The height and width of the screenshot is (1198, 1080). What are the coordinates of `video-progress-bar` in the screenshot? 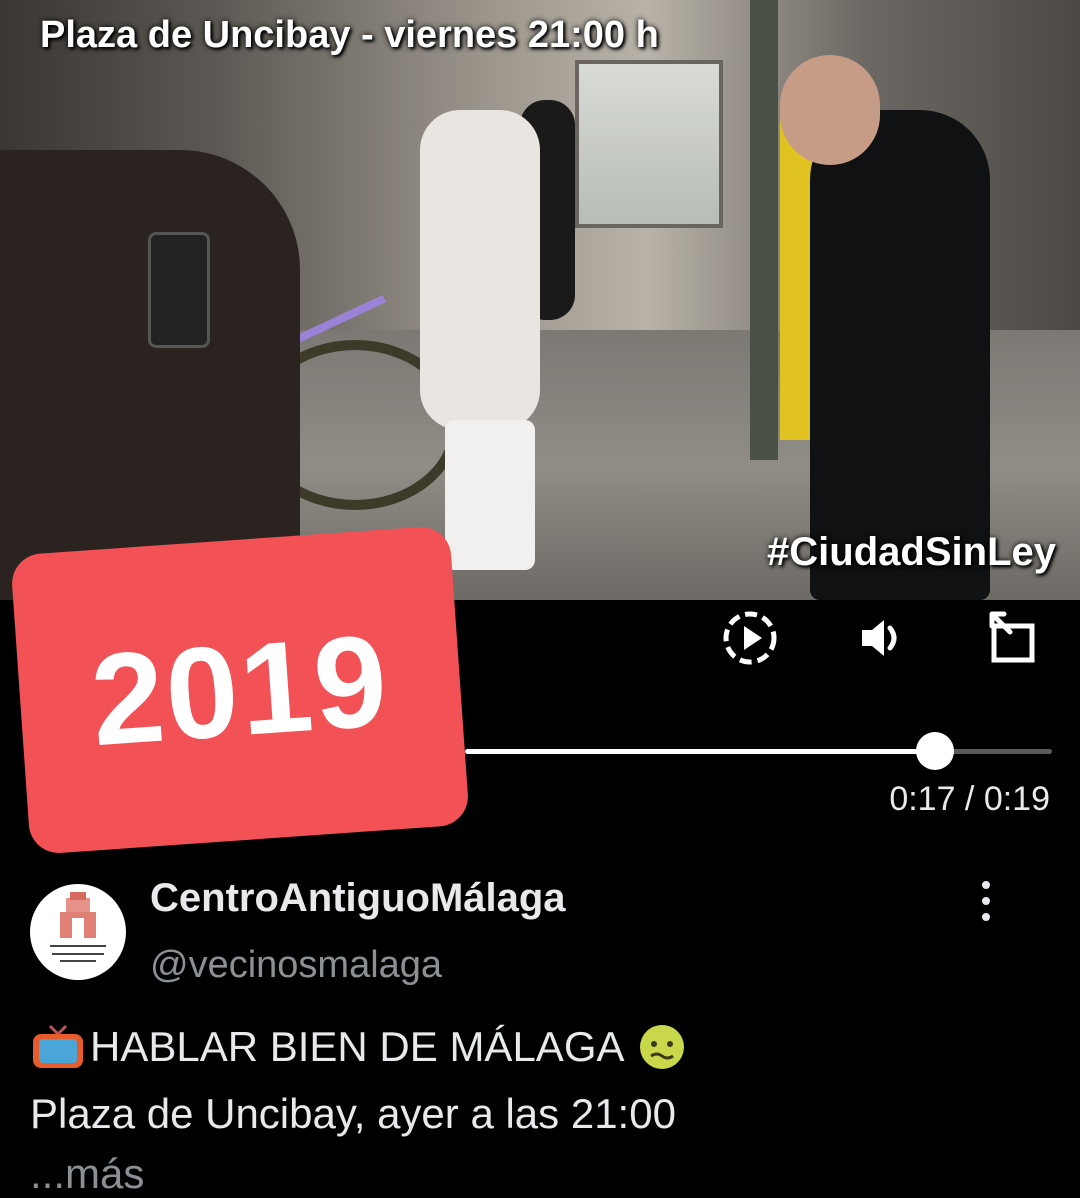 It's located at (758, 751).